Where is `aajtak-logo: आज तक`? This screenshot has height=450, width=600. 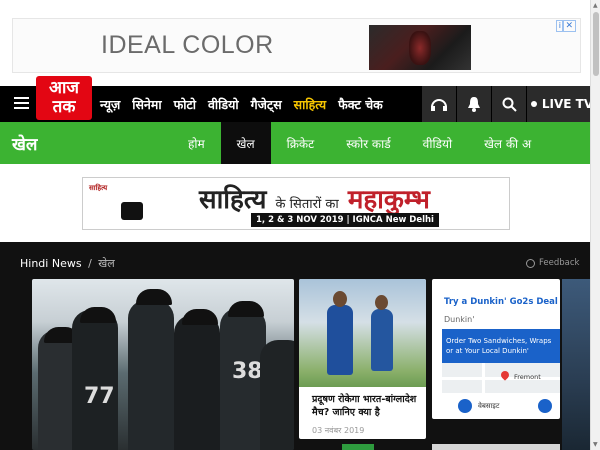 aajtak-logo: आज तक is located at coordinates (64, 98).